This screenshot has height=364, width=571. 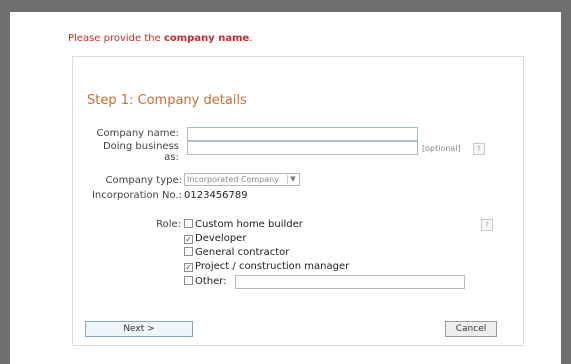 I want to click on chevron-down-icon: ▼, so click(x=292, y=179).